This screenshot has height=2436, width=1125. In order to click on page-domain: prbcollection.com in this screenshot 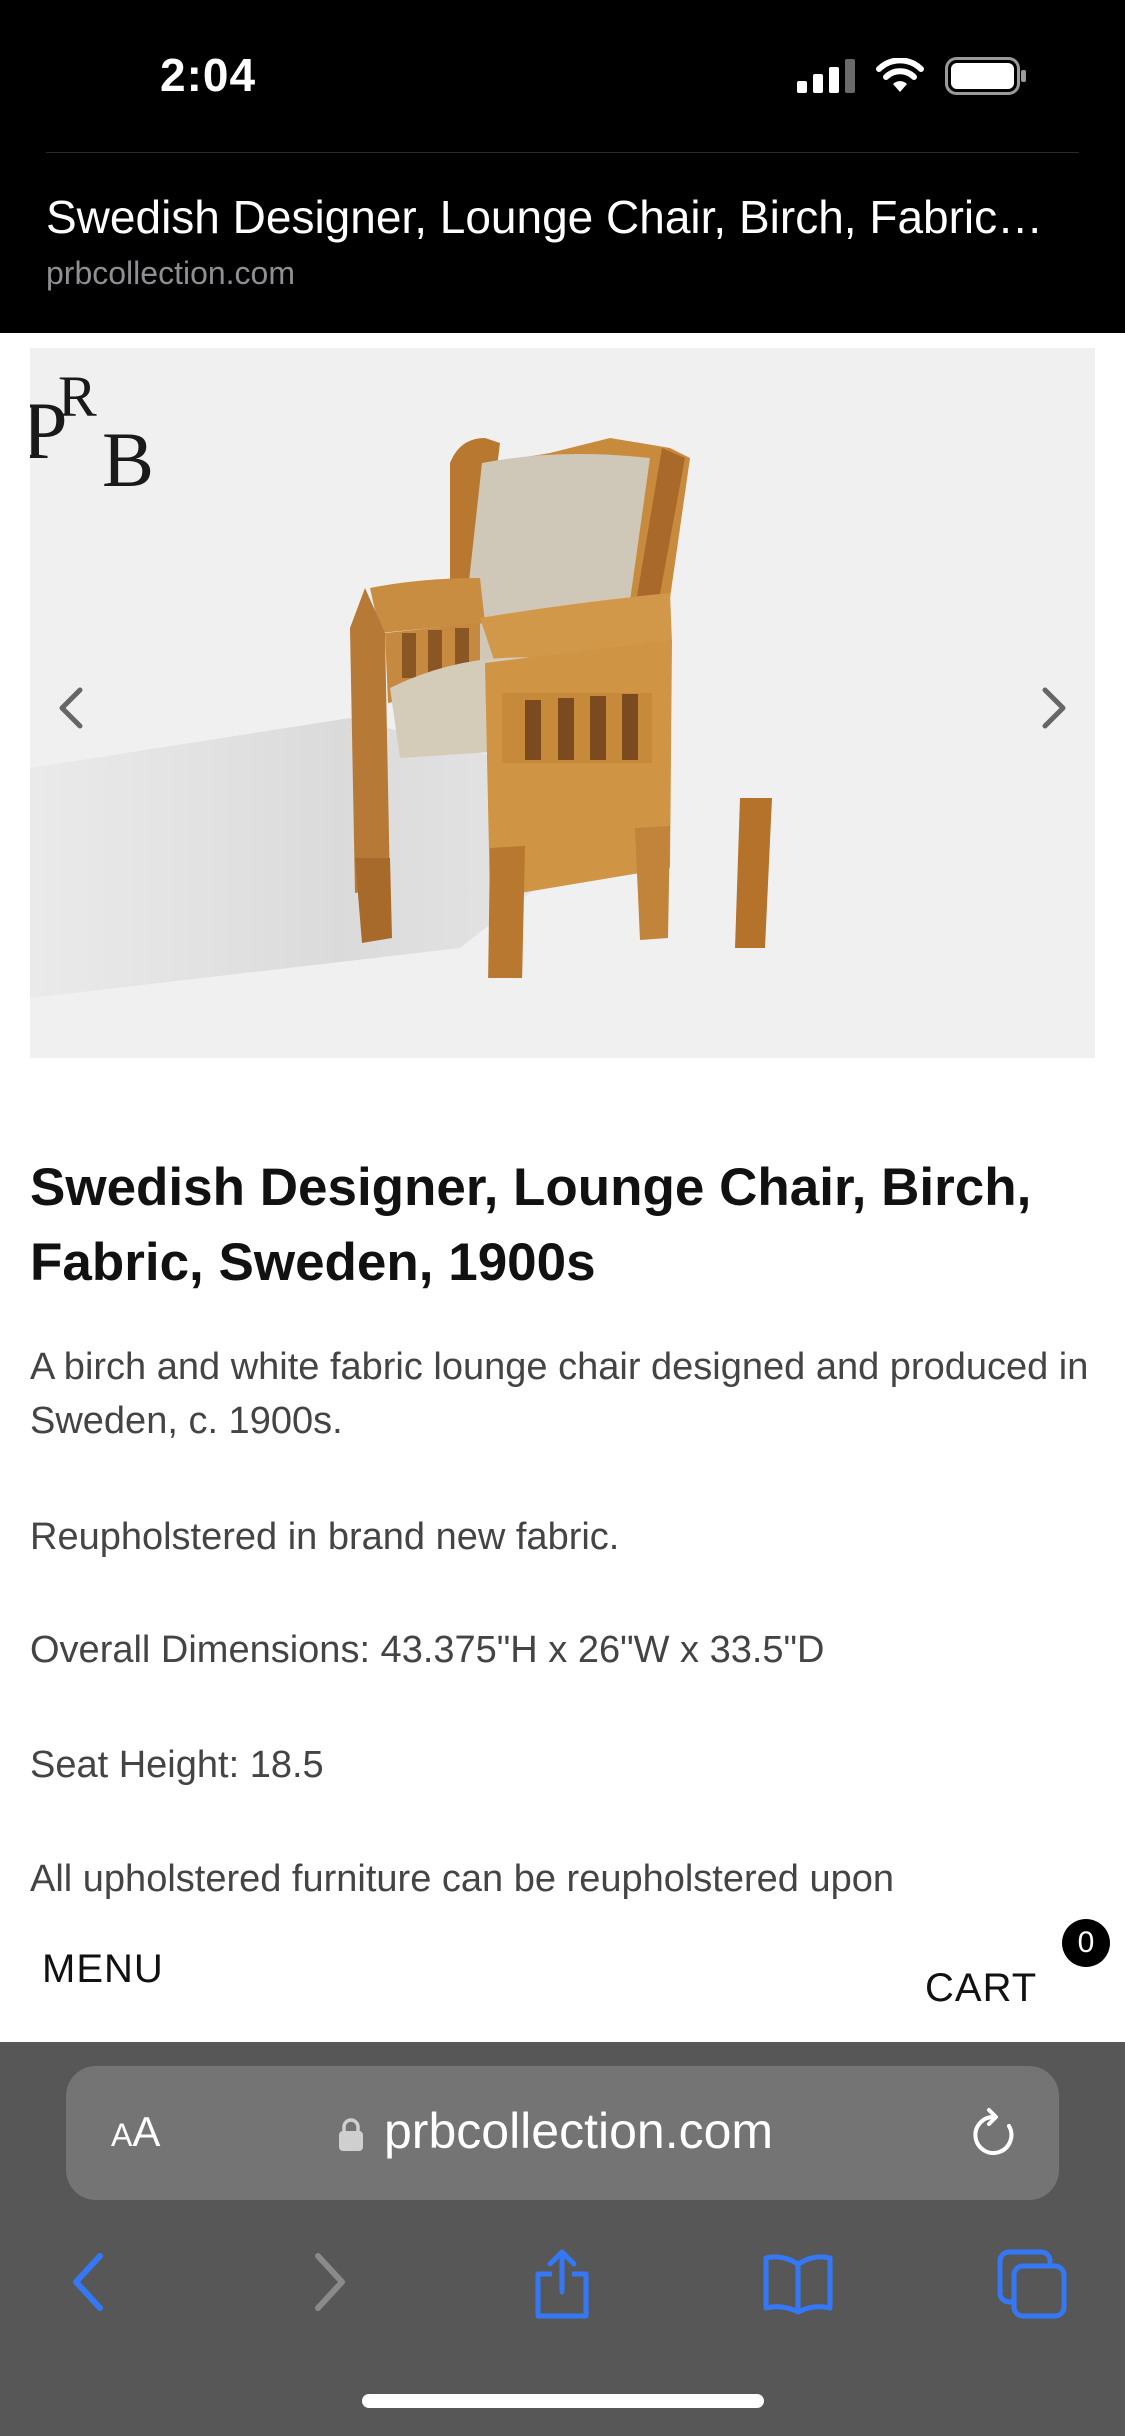, I will do `click(170, 273)`.